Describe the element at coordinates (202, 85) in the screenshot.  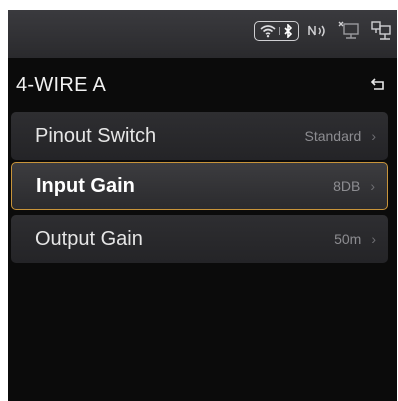
I see `page-header: 4-WIRE A` at that location.